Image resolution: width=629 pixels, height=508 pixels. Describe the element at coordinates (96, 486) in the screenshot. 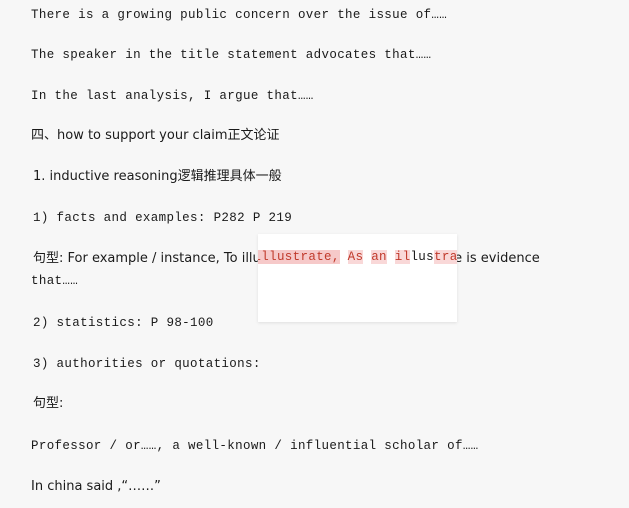

I see `text-line-13: In china said ,“……”` at that location.